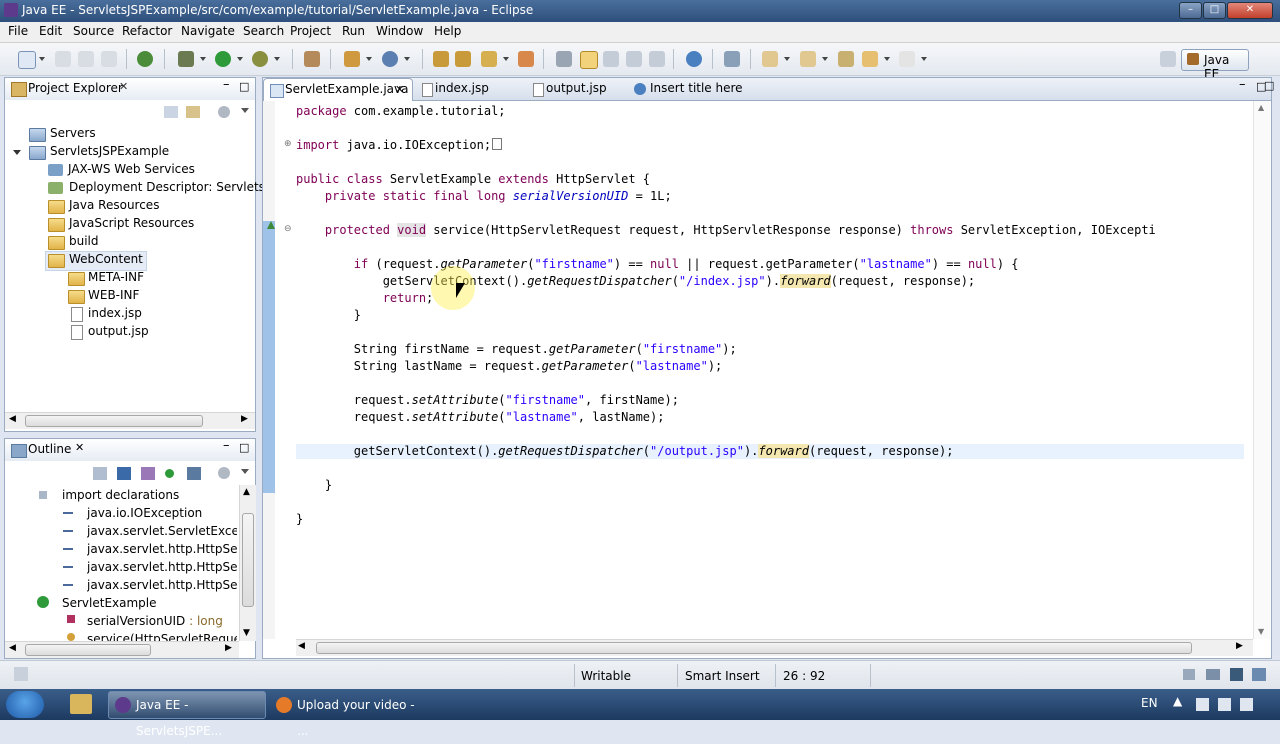 The width and height of the screenshot is (1280, 744). What do you see at coordinates (155, 621) in the screenshot?
I see `outline-field: serialVersionUID : long` at bounding box center [155, 621].